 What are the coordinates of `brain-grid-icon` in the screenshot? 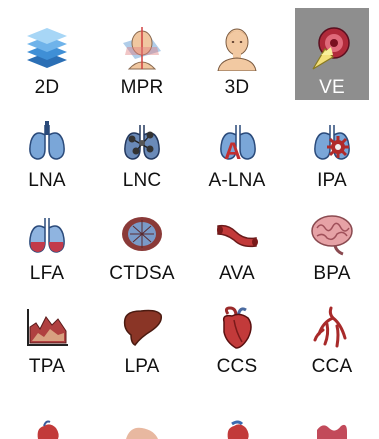 It's located at (142, 234).